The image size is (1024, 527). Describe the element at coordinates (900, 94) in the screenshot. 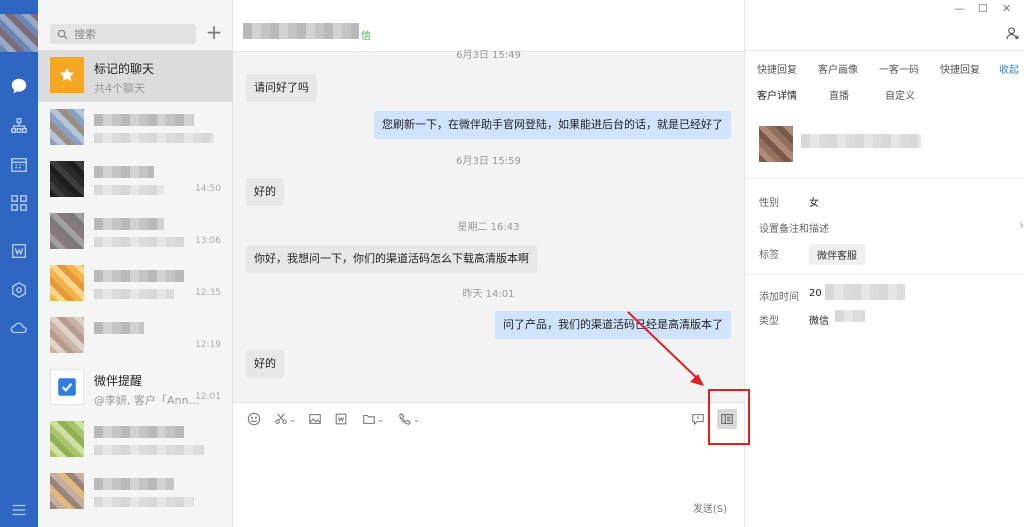

I see `tab-custom: 自定义` at that location.